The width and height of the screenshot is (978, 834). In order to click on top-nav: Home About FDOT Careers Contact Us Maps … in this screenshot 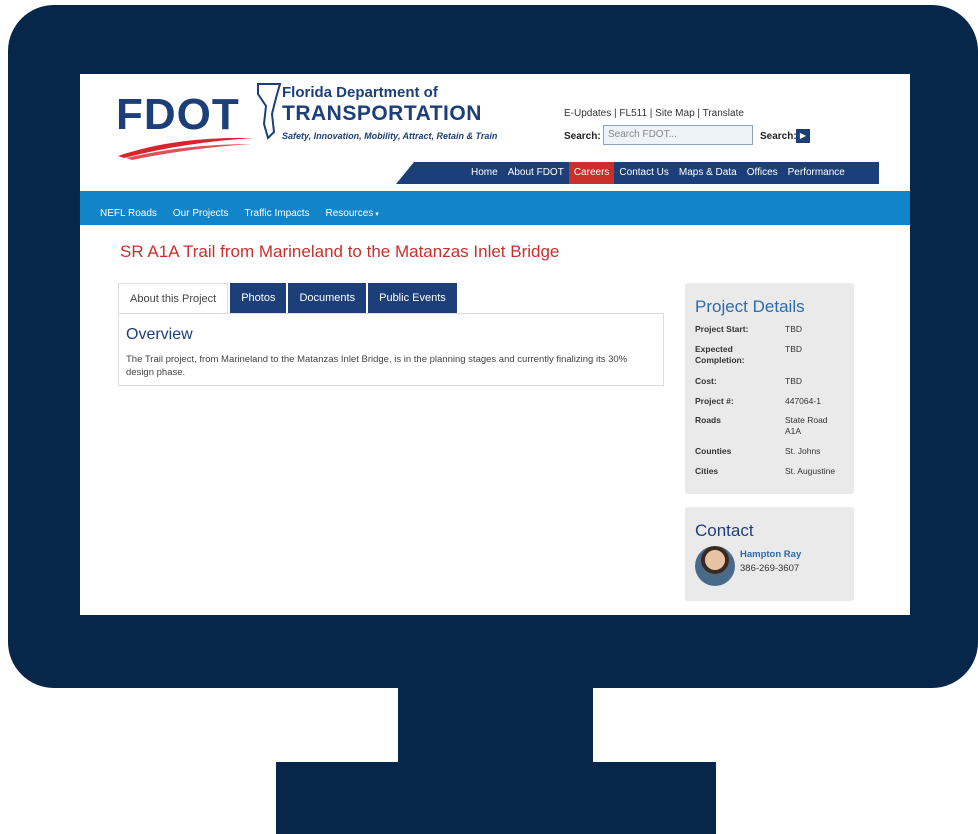, I will do `click(658, 173)`.